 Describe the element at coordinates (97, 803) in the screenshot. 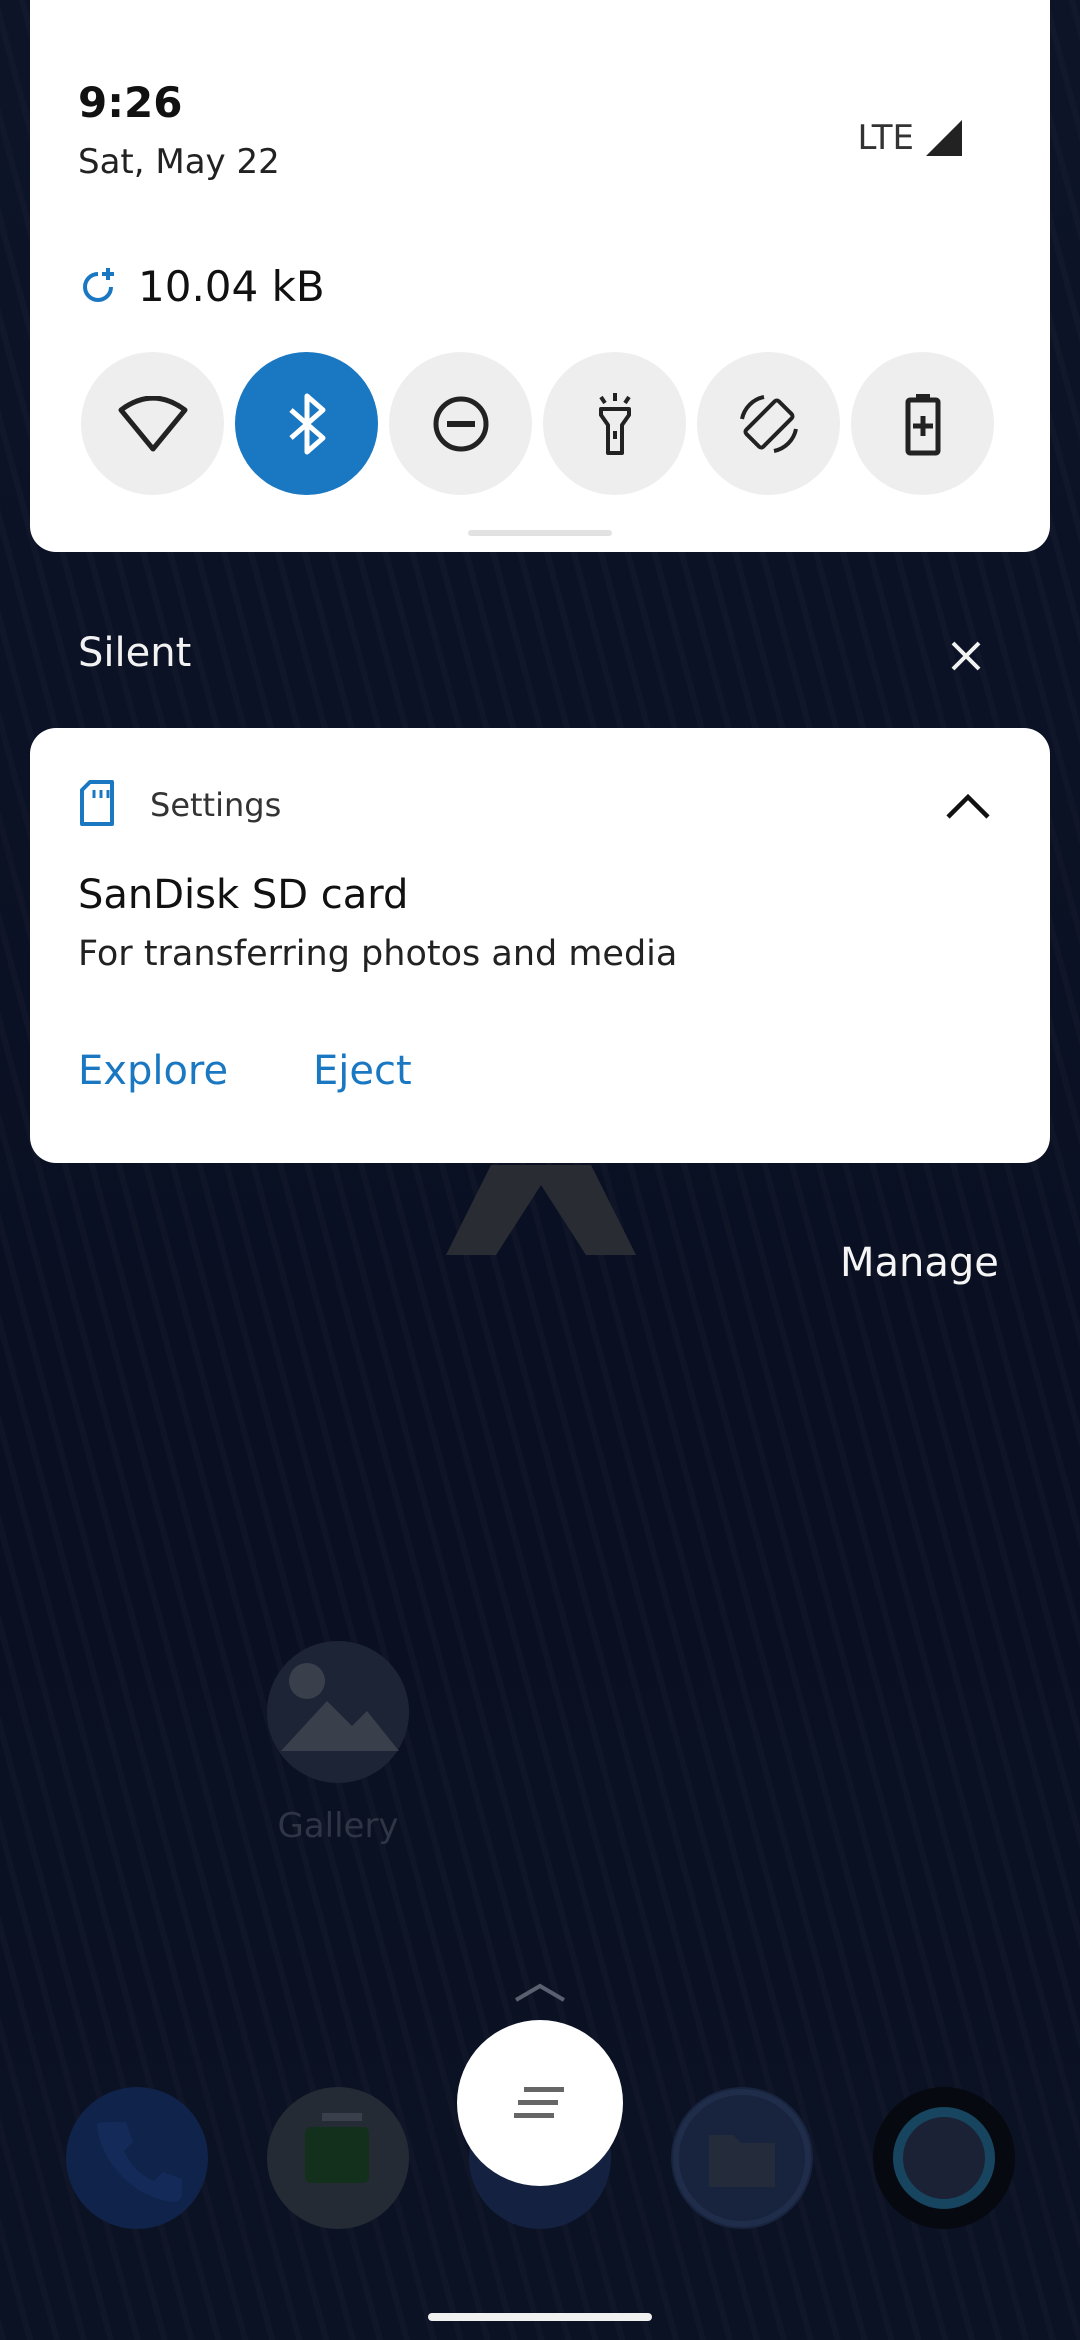

I see `sd-card-icon` at that location.